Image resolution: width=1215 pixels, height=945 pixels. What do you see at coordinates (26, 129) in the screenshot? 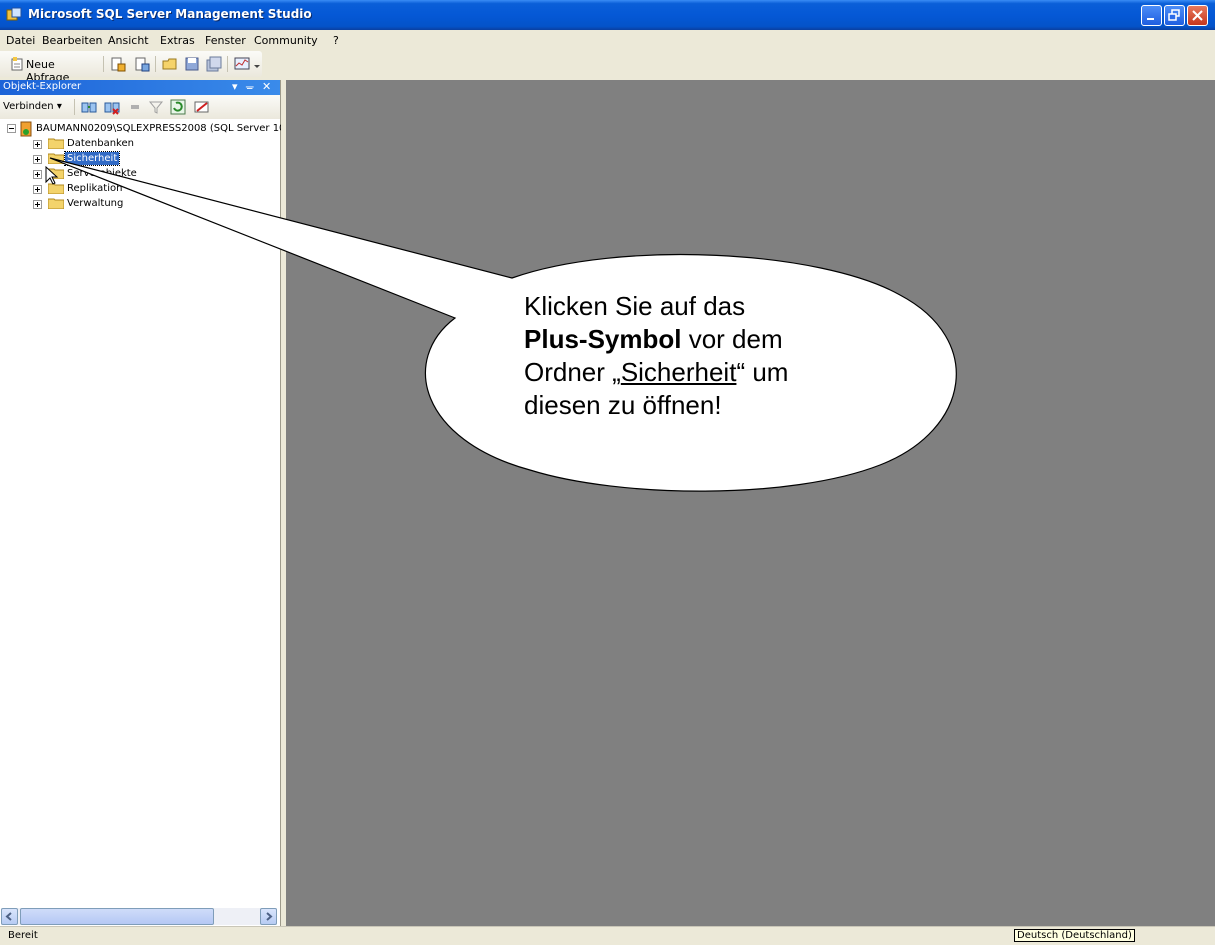
I see `server-icon` at bounding box center [26, 129].